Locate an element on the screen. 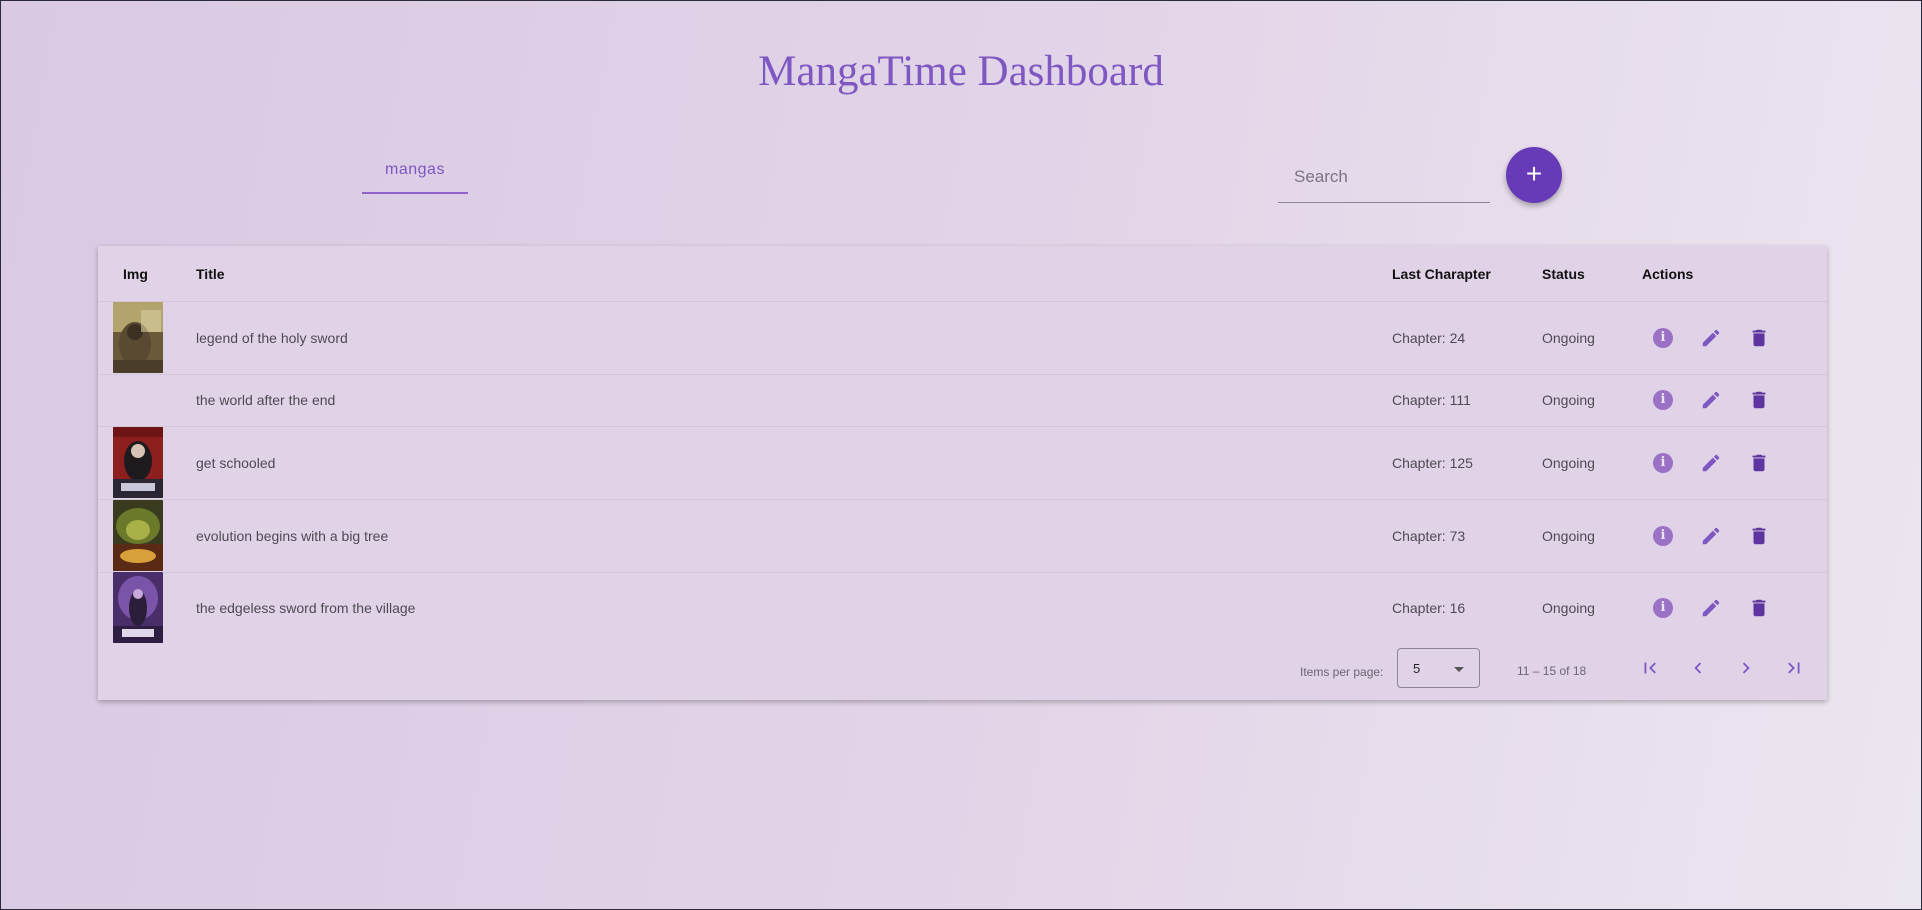 This screenshot has height=910, width=1922. column-header-img: Img is located at coordinates (135, 273).